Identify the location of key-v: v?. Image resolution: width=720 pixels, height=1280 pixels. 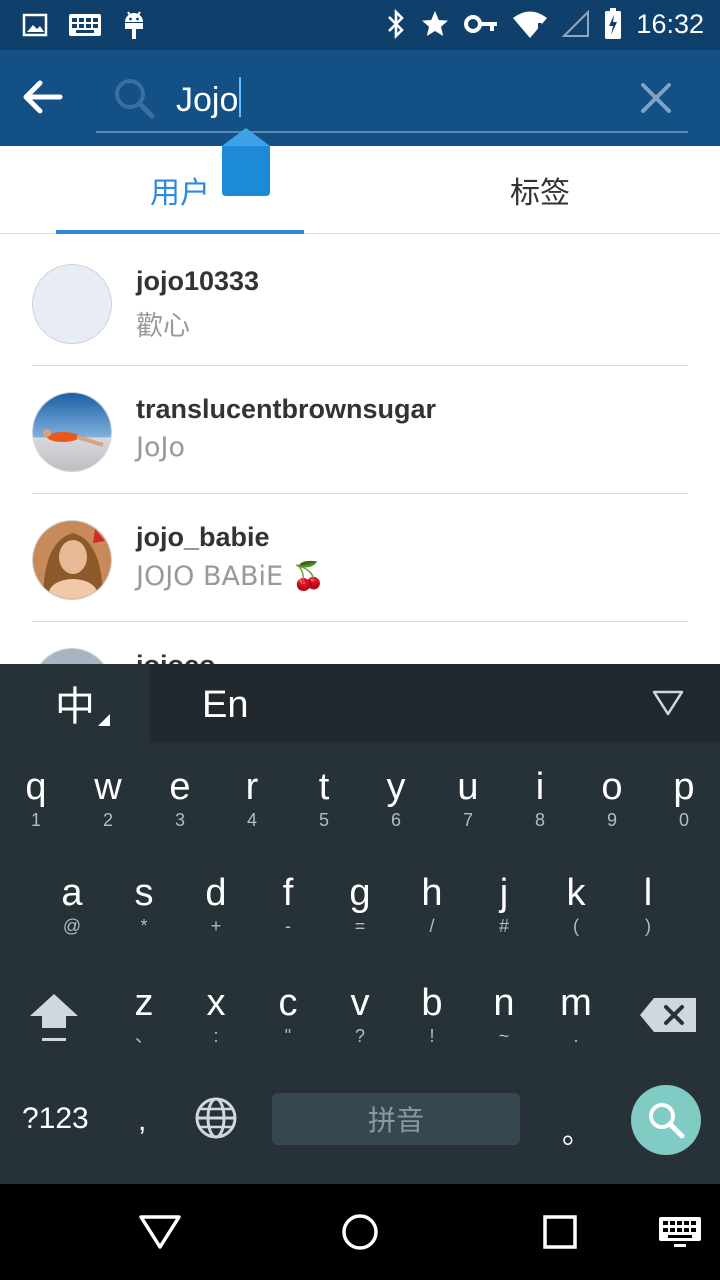
(360, 1015).